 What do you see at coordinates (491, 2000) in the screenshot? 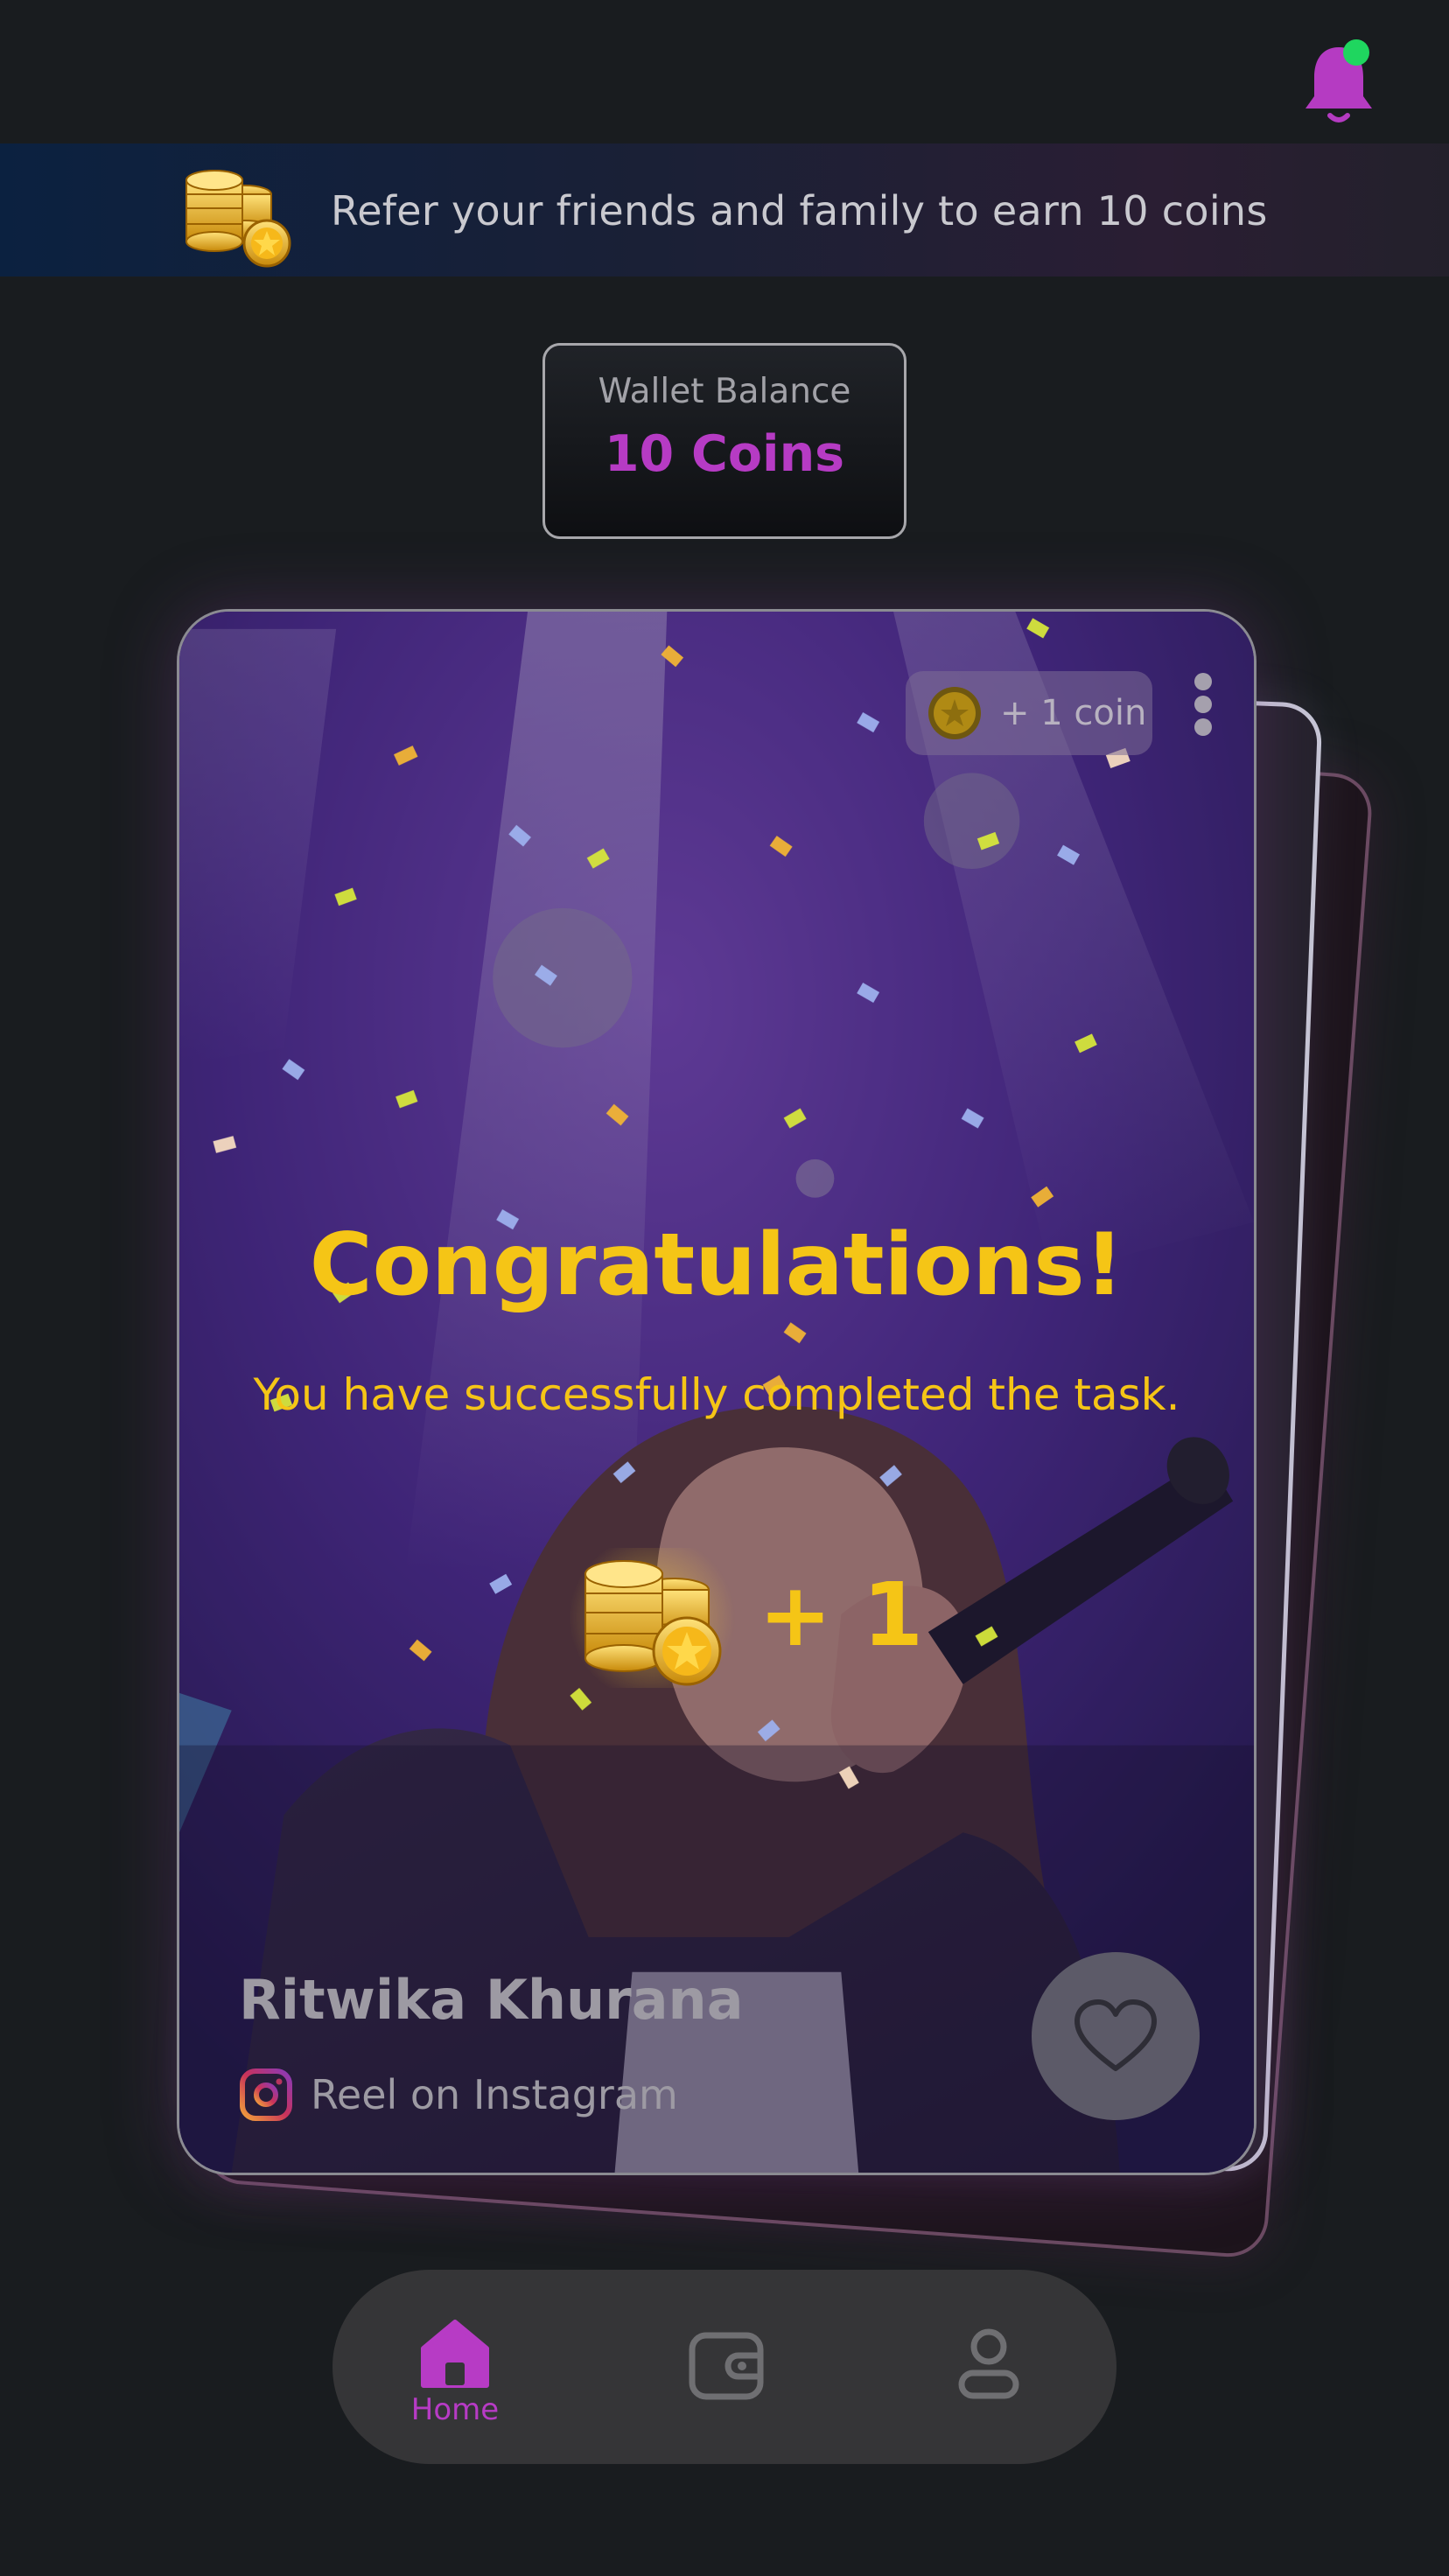
I see `creator-name: Ritwika Khurana` at bounding box center [491, 2000].